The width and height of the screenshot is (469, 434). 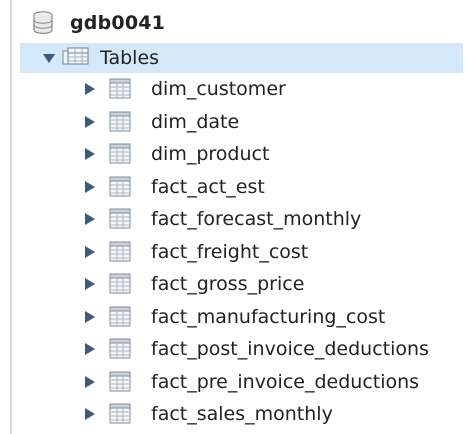 I want to click on table-item-dim-date: dim_date, so click(x=234, y=122).